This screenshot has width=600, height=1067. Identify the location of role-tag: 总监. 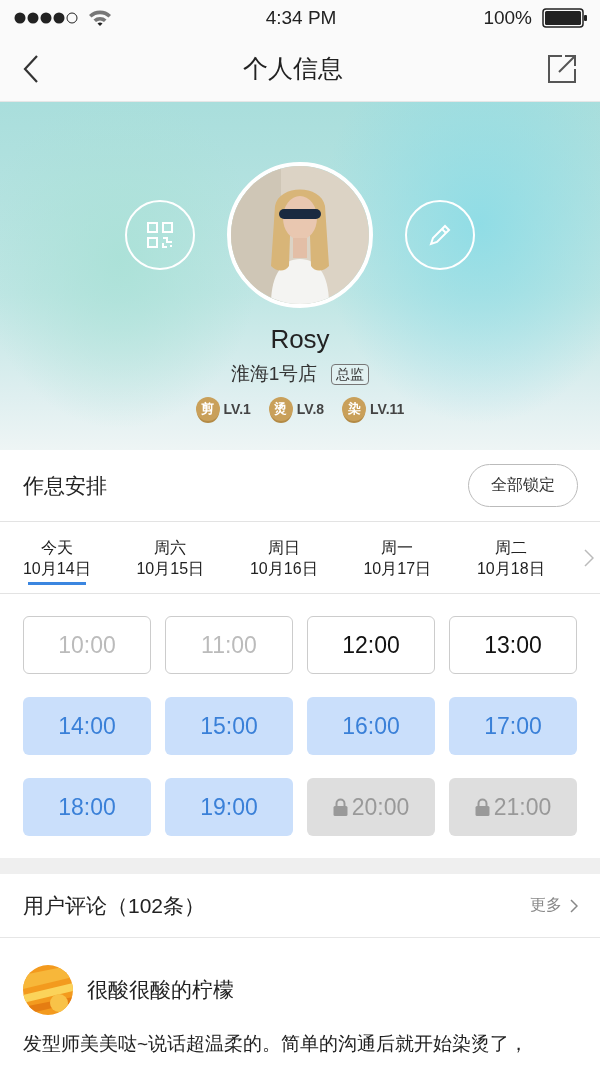
(350, 374).